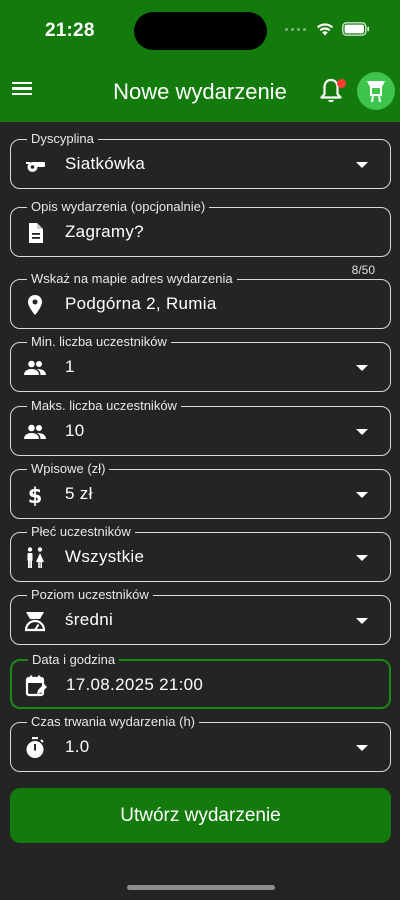 Image resolution: width=400 pixels, height=900 pixels. I want to click on gender-icon, so click(35, 557).